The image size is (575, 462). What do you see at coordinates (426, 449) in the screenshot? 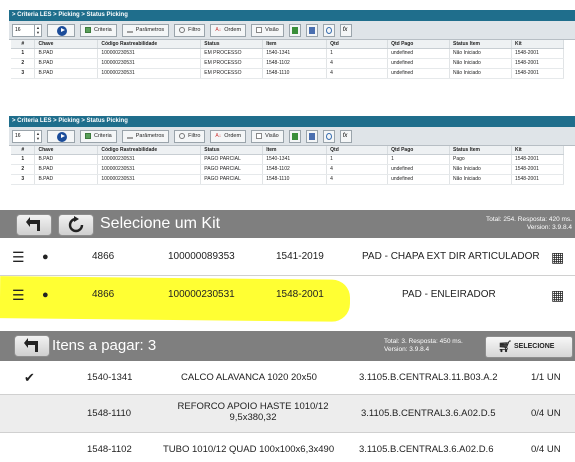
I see `item-location: 3.1105.B.CENTRAL3.6.A02.D.6` at bounding box center [426, 449].